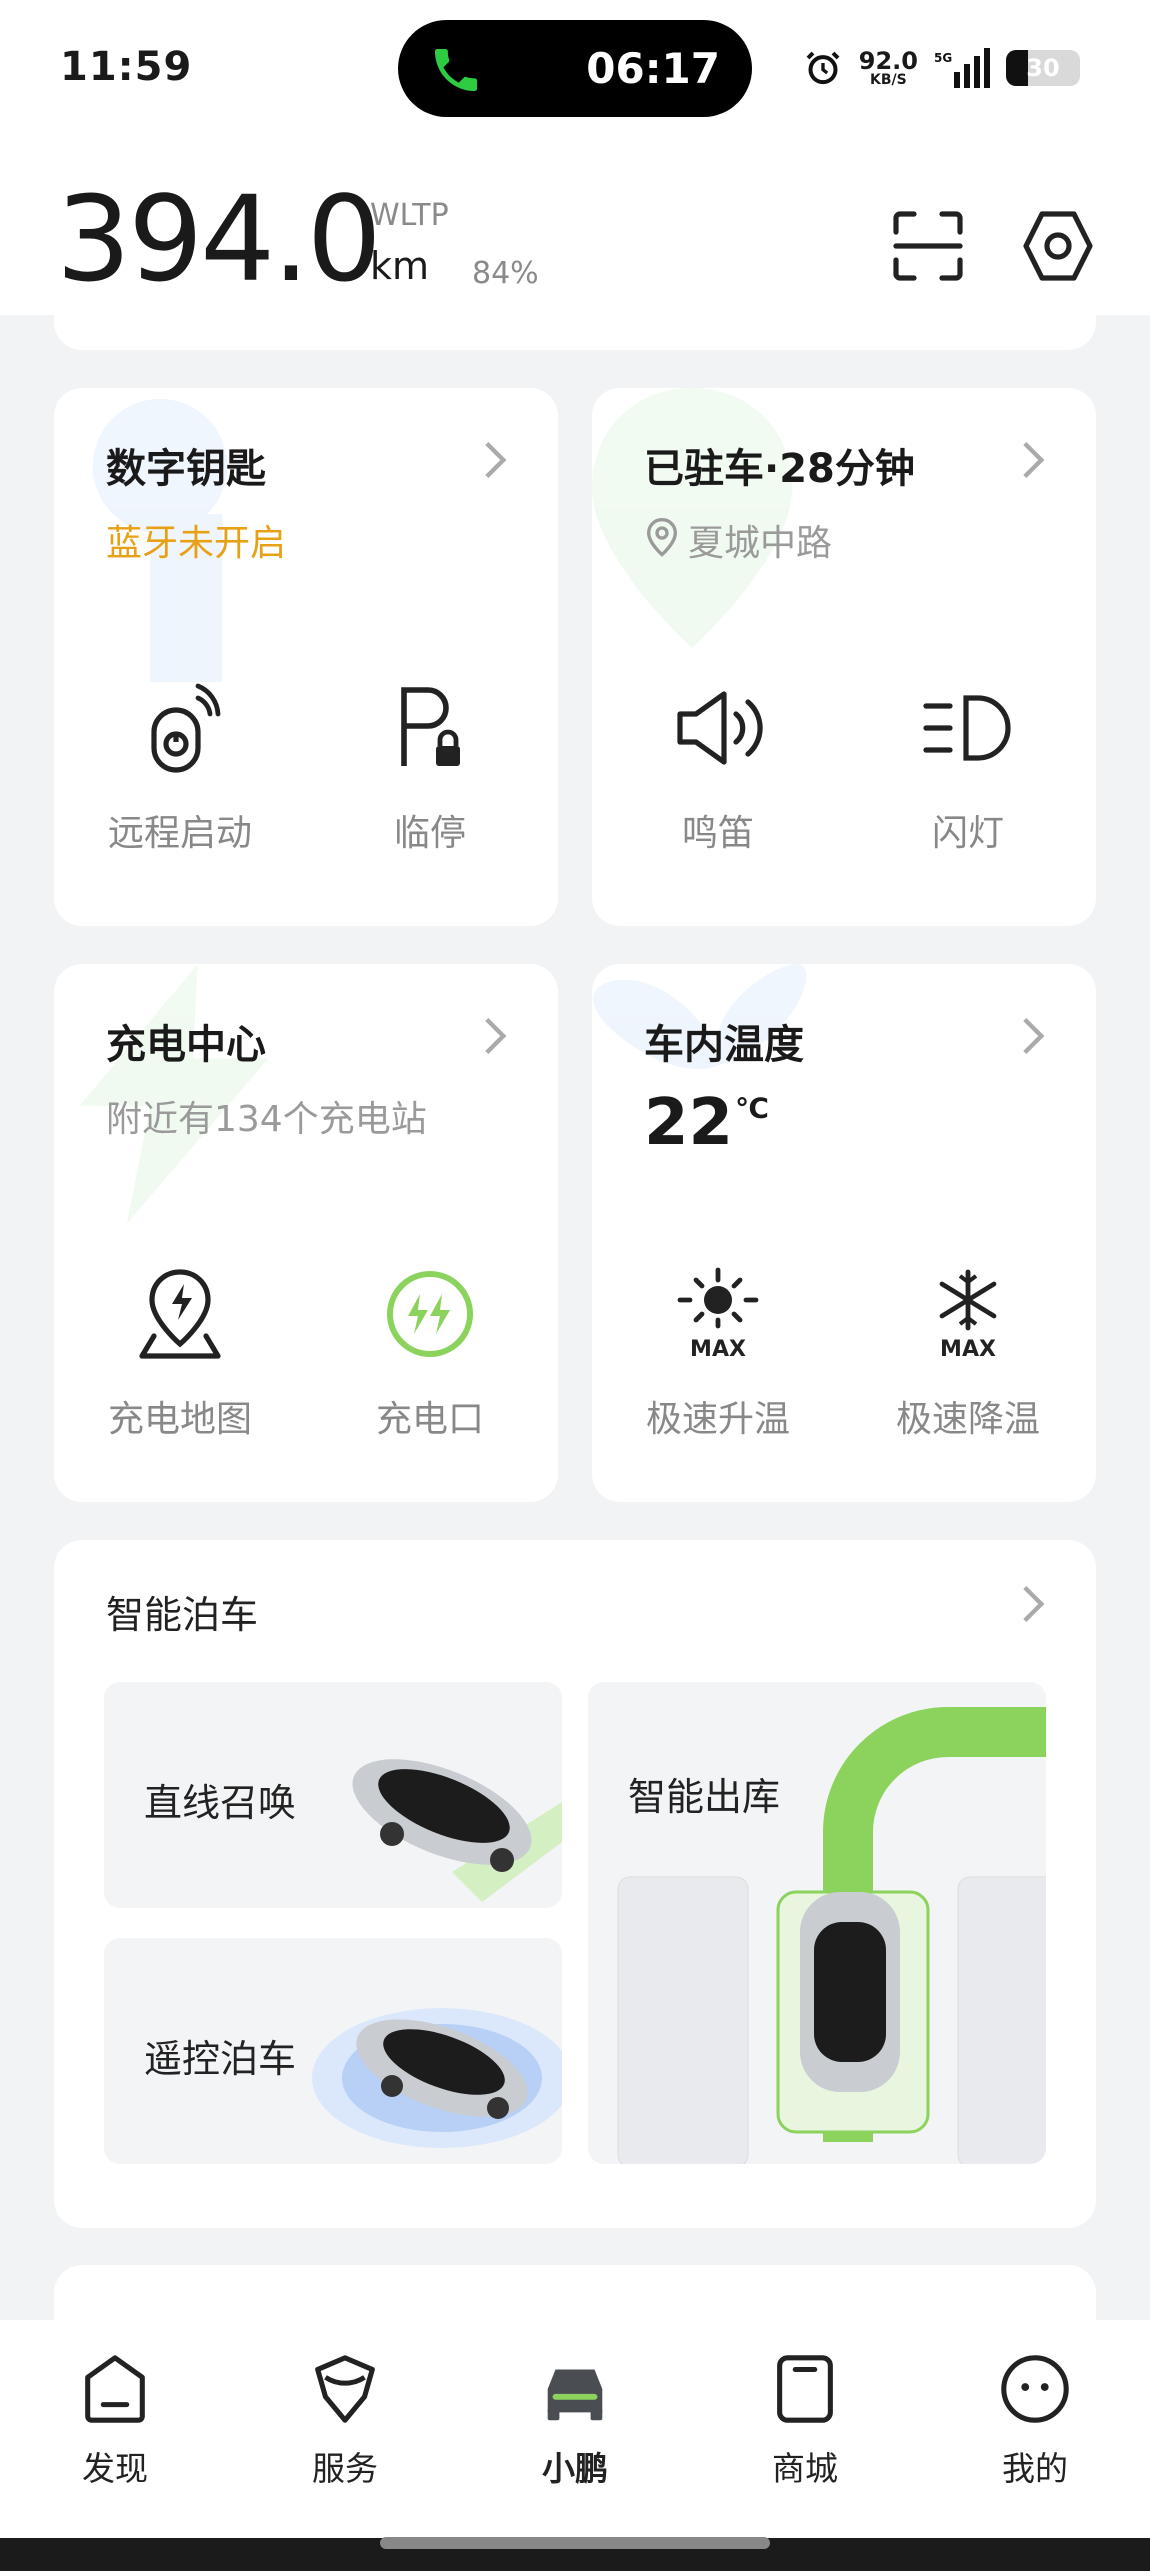  Describe the element at coordinates (126, 67) in the screenshot. I see `status-time: 11:59` at that location.